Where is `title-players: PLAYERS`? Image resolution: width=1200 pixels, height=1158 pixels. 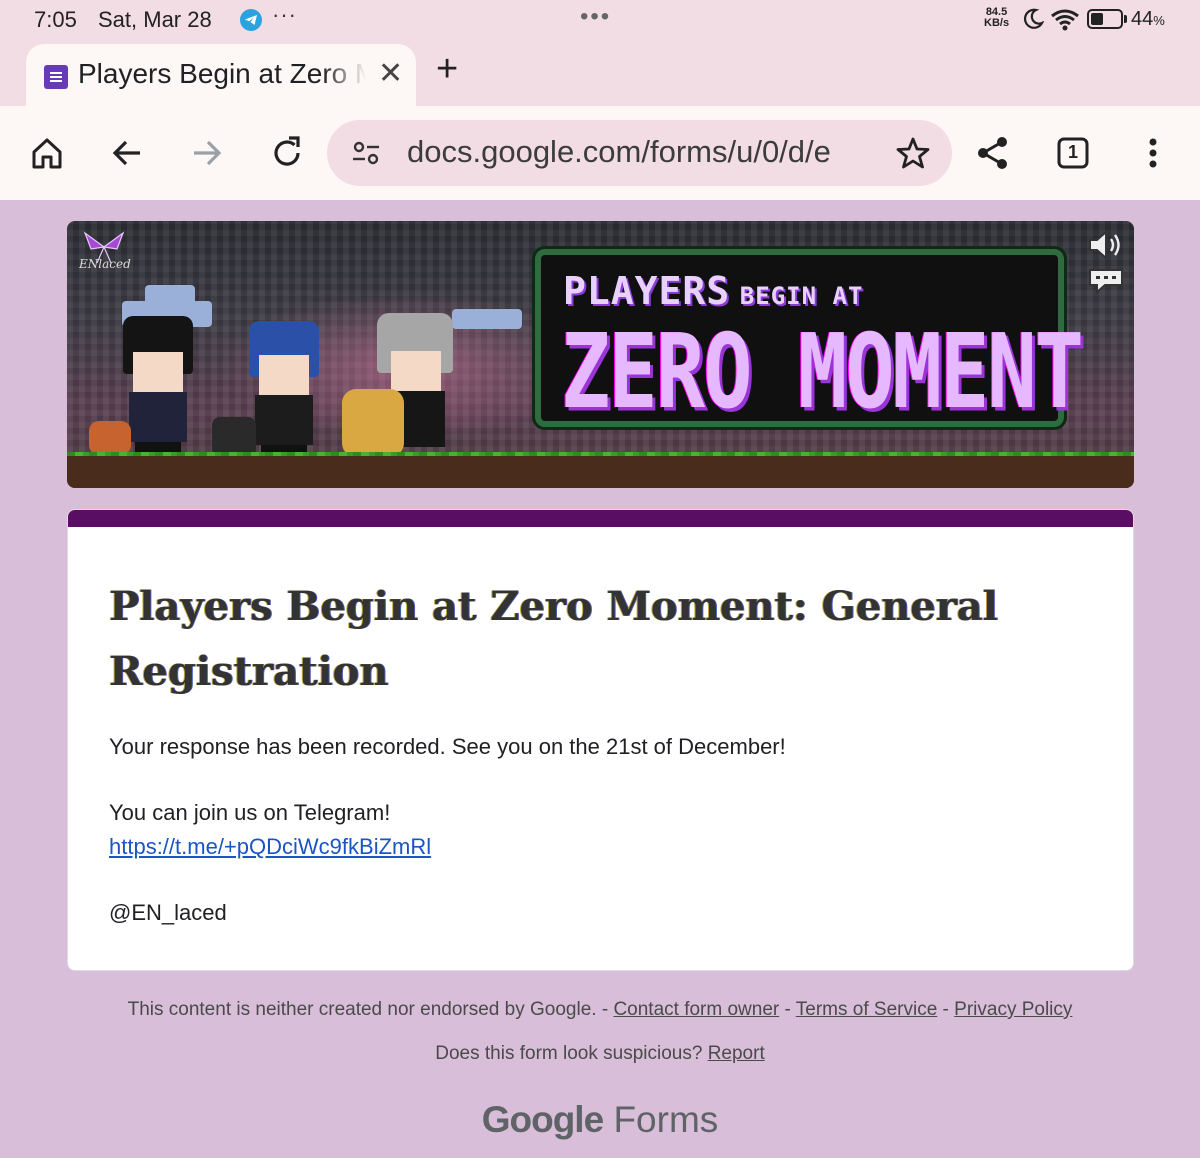 title-players: PLAYERS is located at coordinates (647, 291).